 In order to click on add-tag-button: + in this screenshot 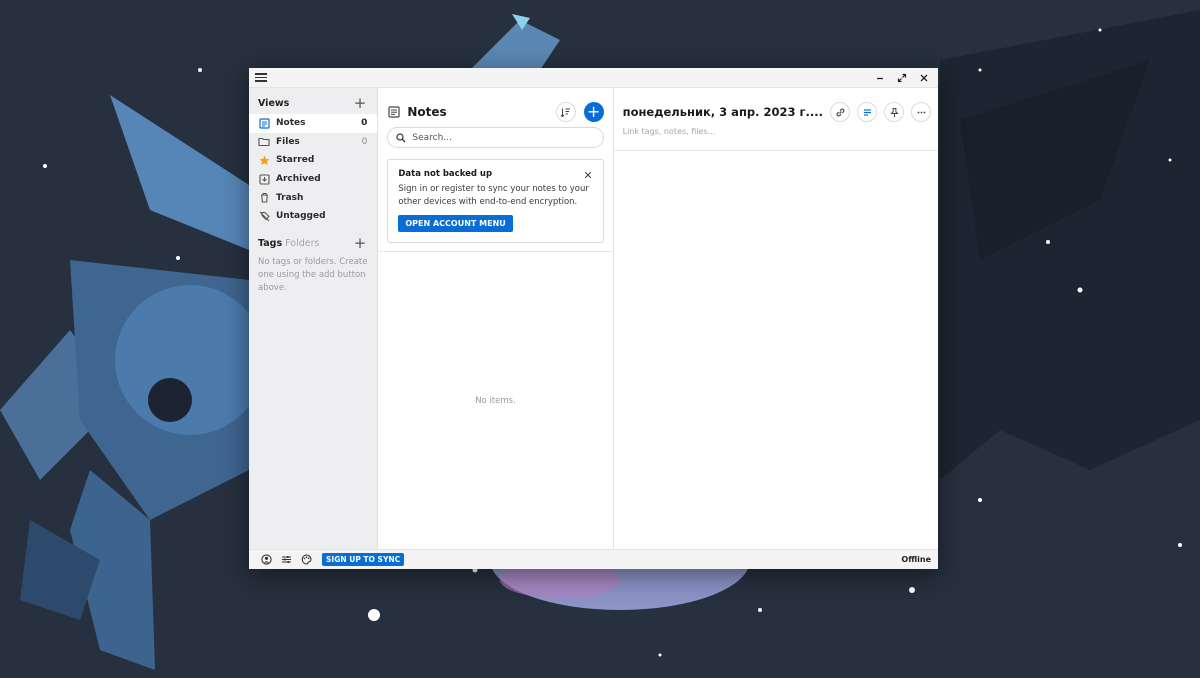, I will do `click(360, 243)`.